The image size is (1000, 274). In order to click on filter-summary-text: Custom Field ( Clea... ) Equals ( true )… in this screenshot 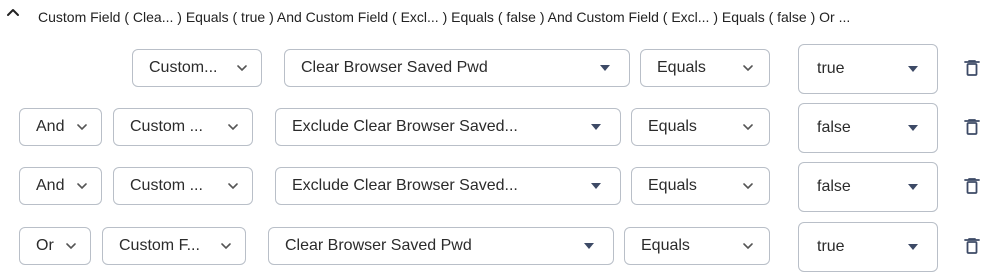, I will do `click(444, 17)`.